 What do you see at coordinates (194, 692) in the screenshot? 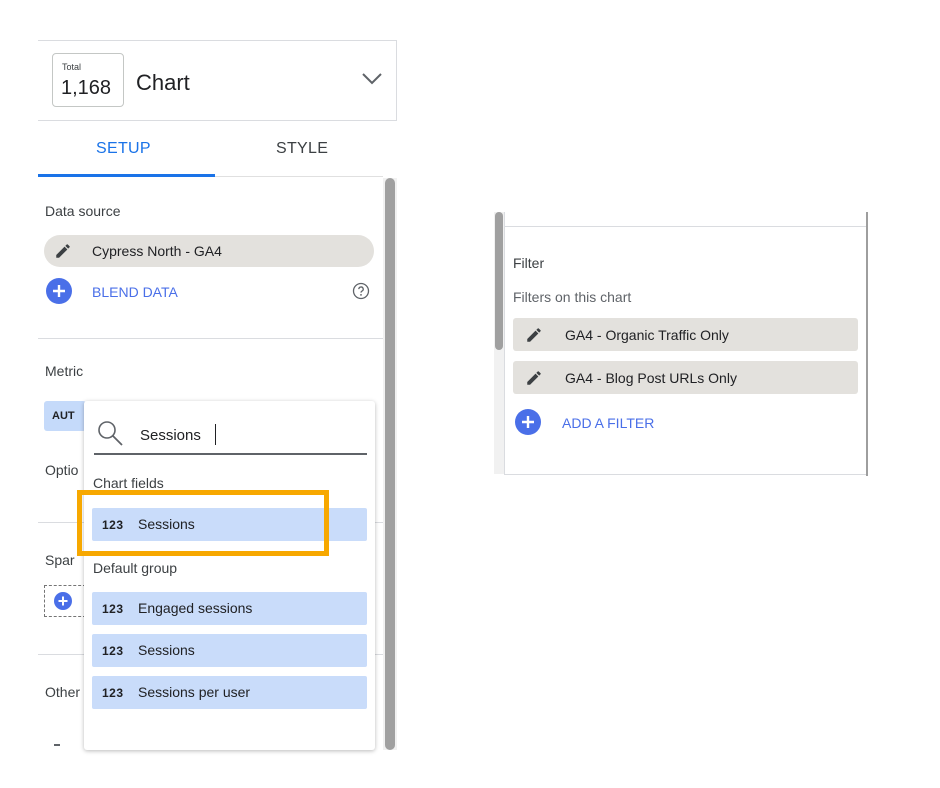
I see `field-option-label: Sessions per user` at bounding box center [194, 692].